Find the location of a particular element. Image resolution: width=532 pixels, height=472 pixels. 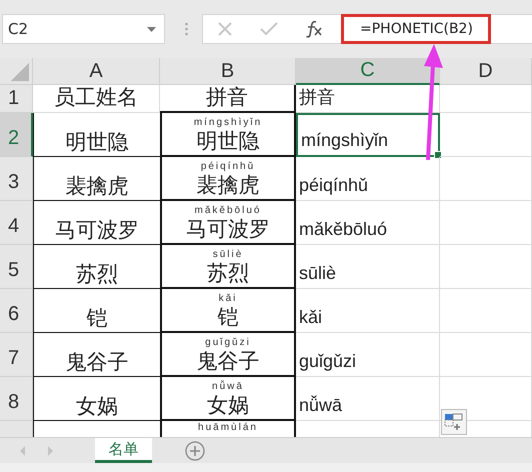

table-cell: 女娲 is located at coordinates (96, 399).